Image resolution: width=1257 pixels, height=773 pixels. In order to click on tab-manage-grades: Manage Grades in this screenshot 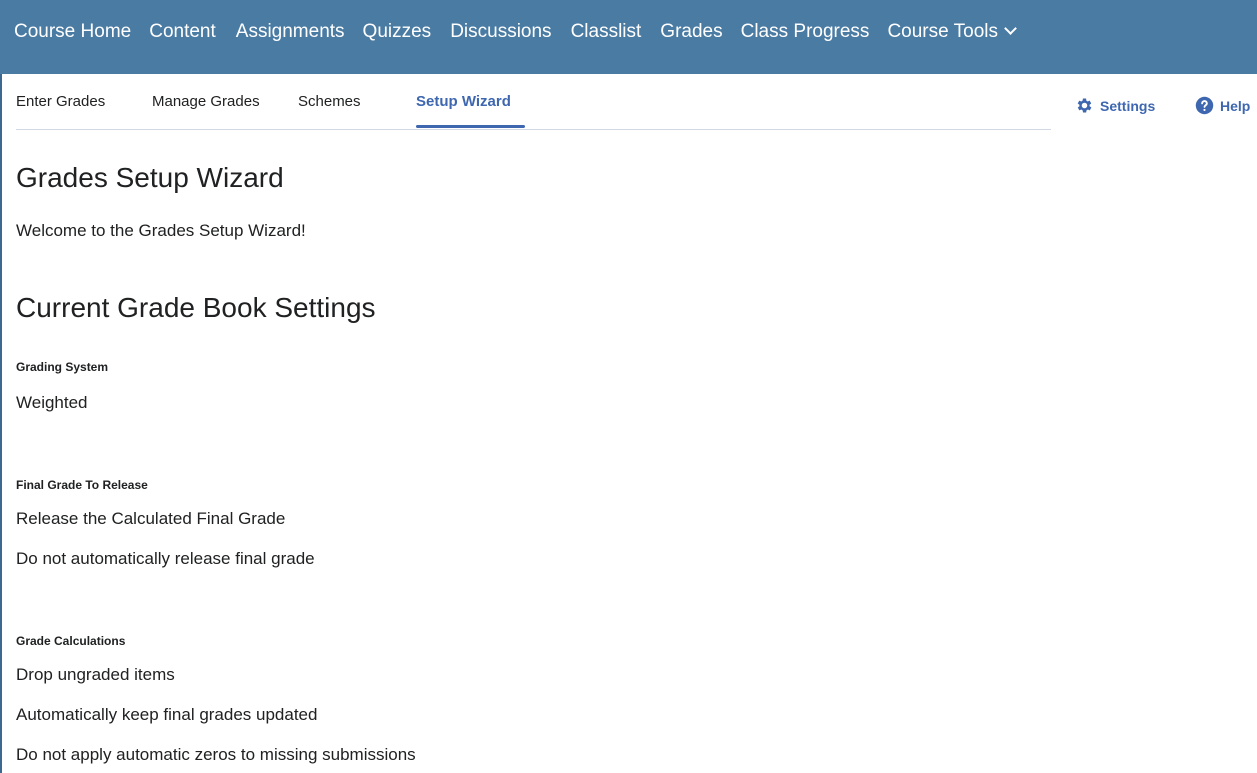, I will do `click(206, 101)`.